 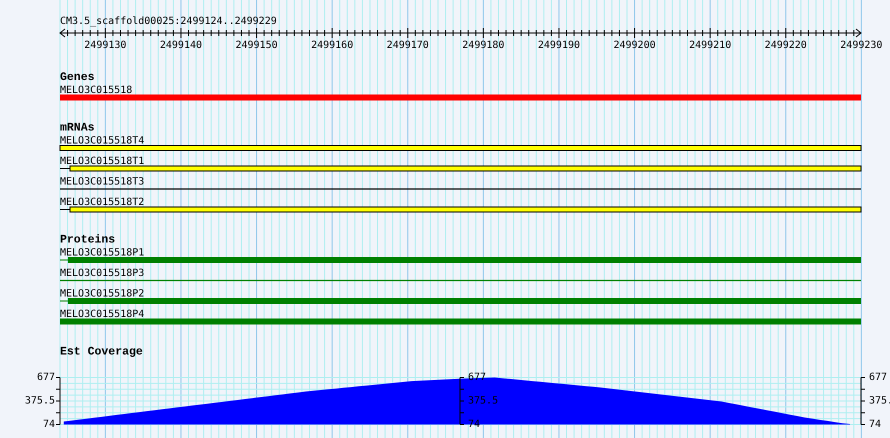 What do you see at coordinates (102, 141) in the screenshot?
I see `feature-label: MELO3C015518T4` at bounding box center [102, 141].